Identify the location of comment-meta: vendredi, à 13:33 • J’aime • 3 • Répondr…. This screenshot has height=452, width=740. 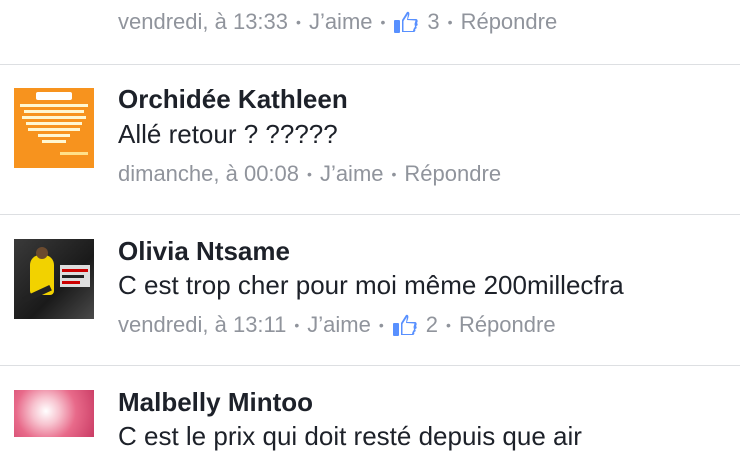
(337, 22).